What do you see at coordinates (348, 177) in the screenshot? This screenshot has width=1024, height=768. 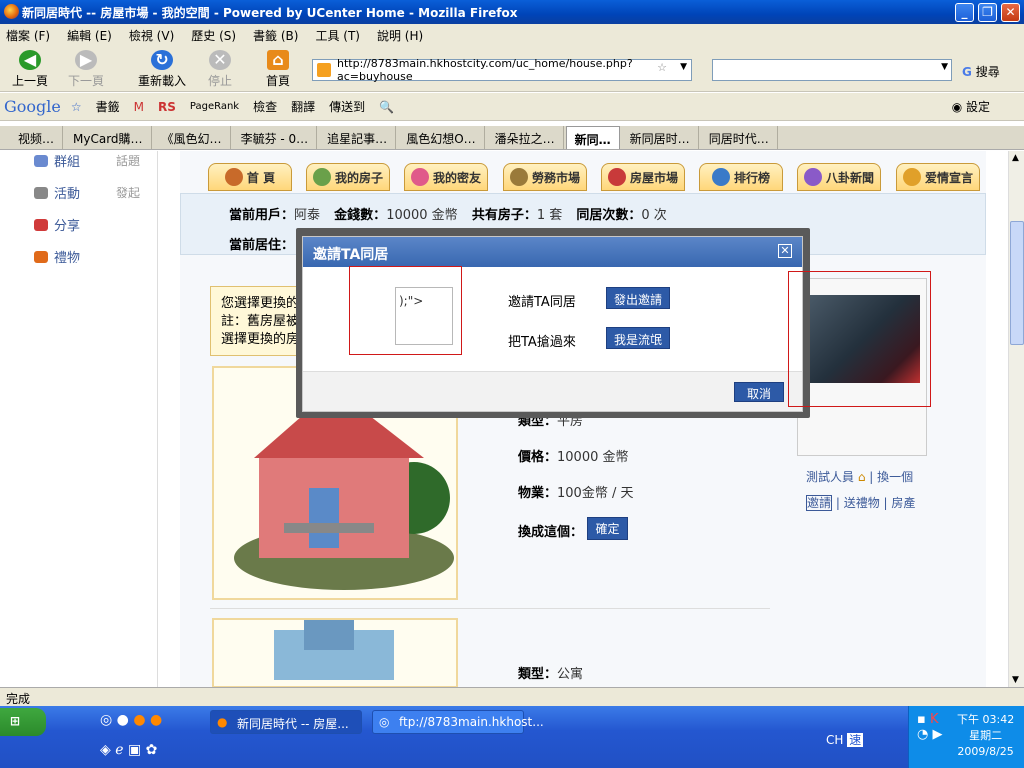 I see `nav-my-house: 我的房子` at bounding box center [348, 177].